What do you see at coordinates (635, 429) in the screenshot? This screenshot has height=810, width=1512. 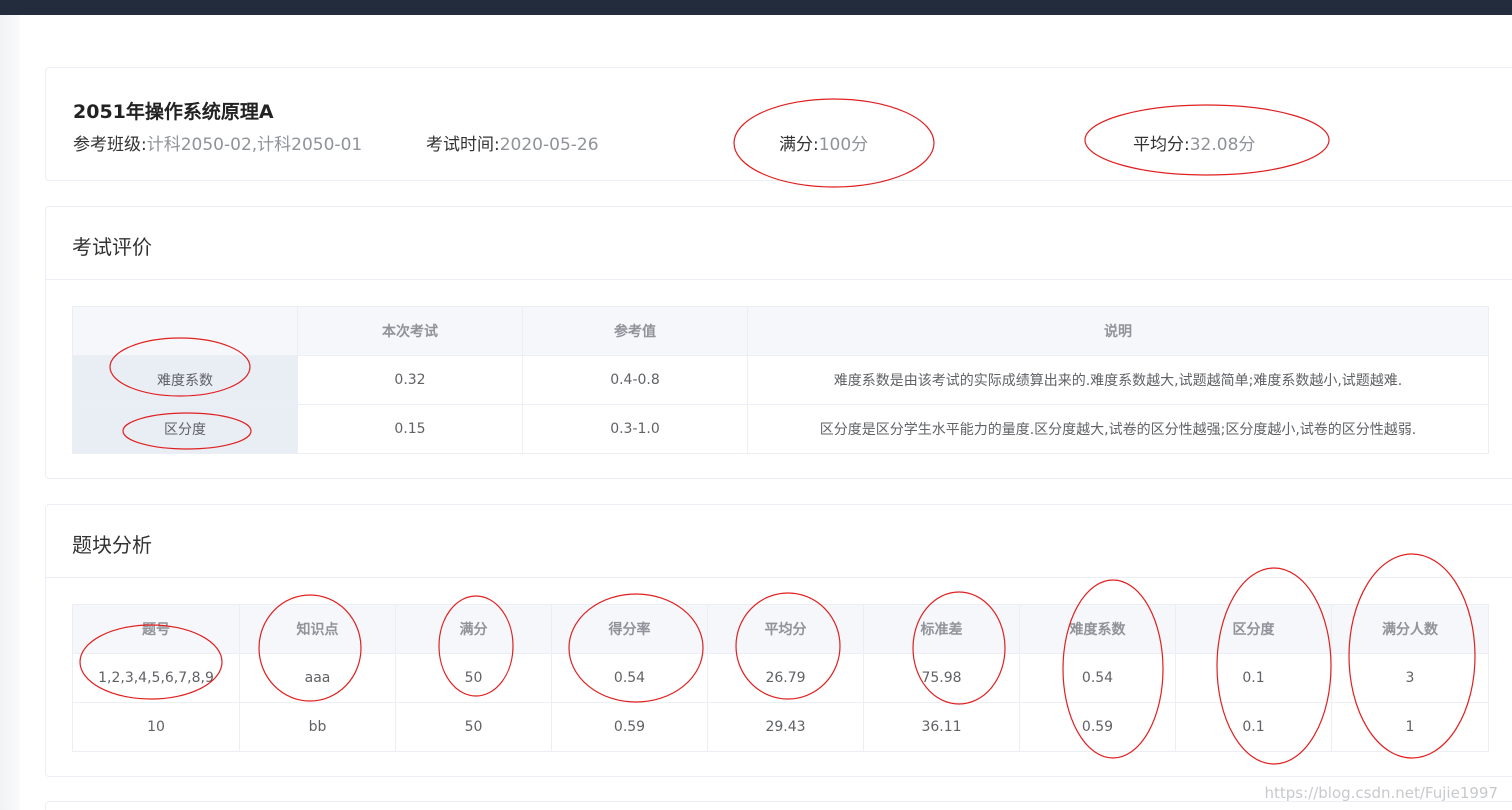 I see `cell-reference: 0.3-1.0` at bounding box center [635, 429].